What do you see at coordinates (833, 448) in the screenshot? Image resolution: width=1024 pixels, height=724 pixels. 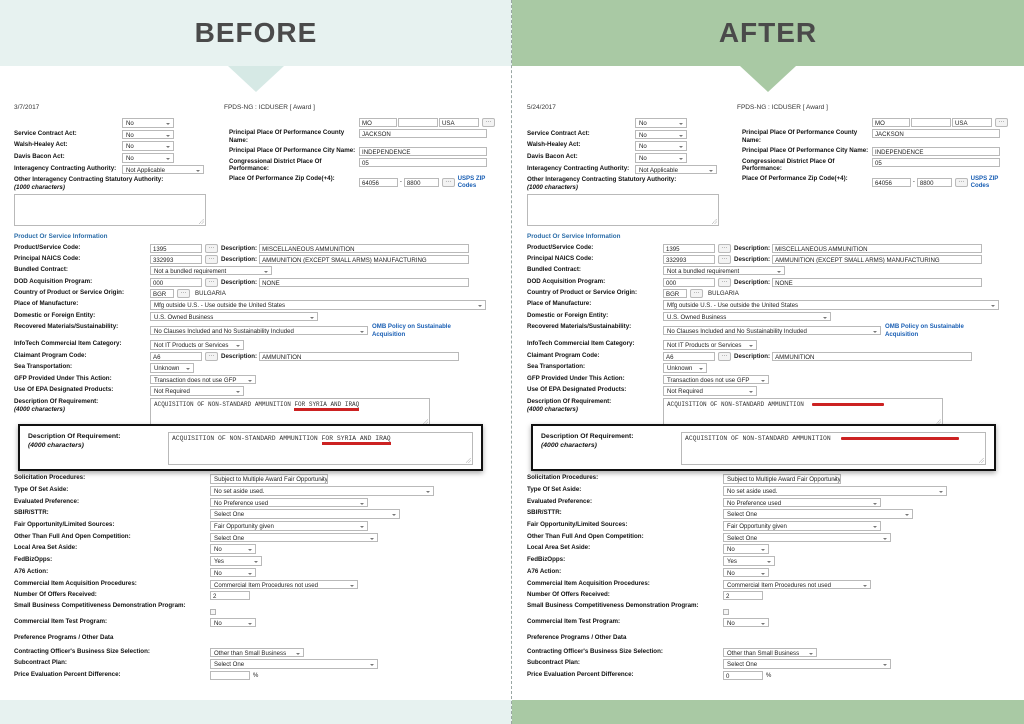 I see `callout-textarea: ACQUISITION OF NON-STANDARD AMMUNITION` at bounding box center [833, 448].